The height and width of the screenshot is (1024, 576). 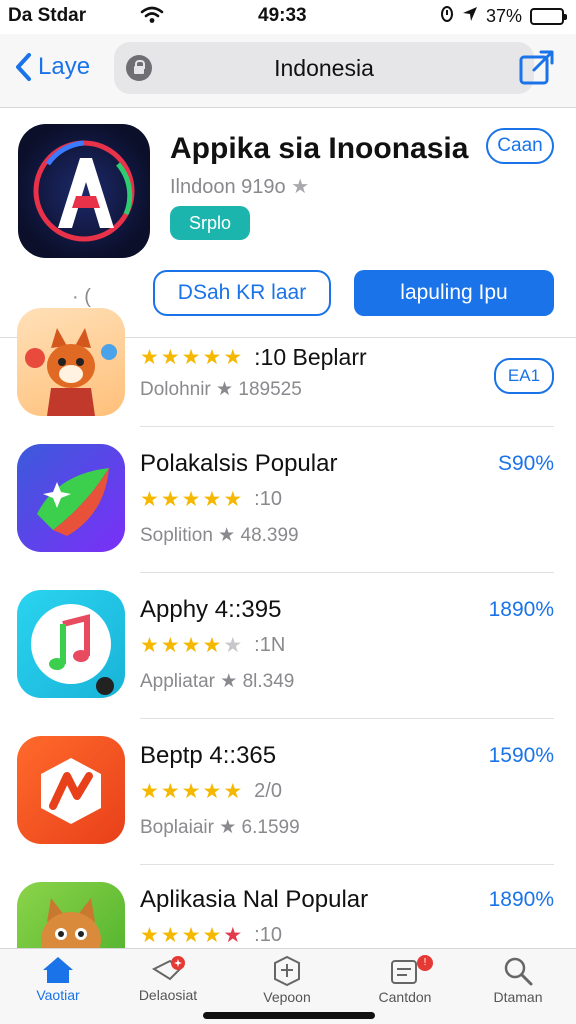 What do you see at coordinates (176, 535) in the screenshot?
I see `developer-label: Soplition` at bounding box center [176, 535].